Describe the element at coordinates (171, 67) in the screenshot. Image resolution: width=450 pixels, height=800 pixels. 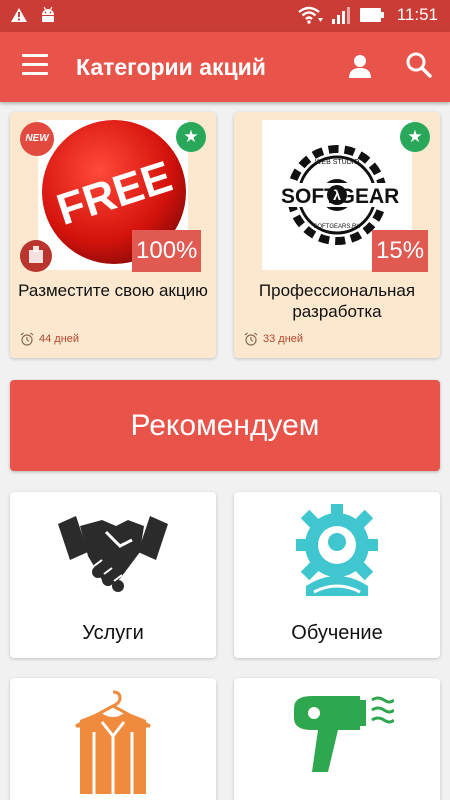
I see `page-title: Категории акций` at that location.